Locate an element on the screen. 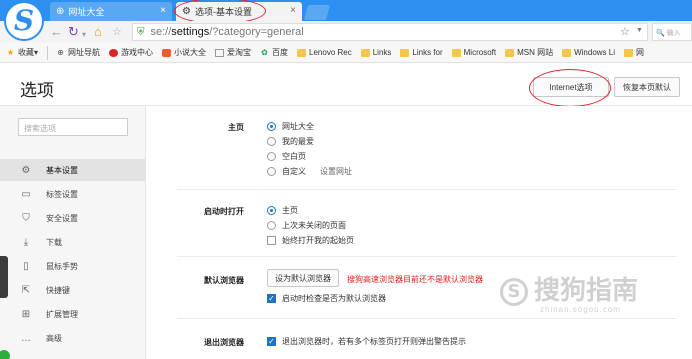 This screenshot has width=692, height=359. search-options-input: 搜索选项 is located at coordinates (73, 127).